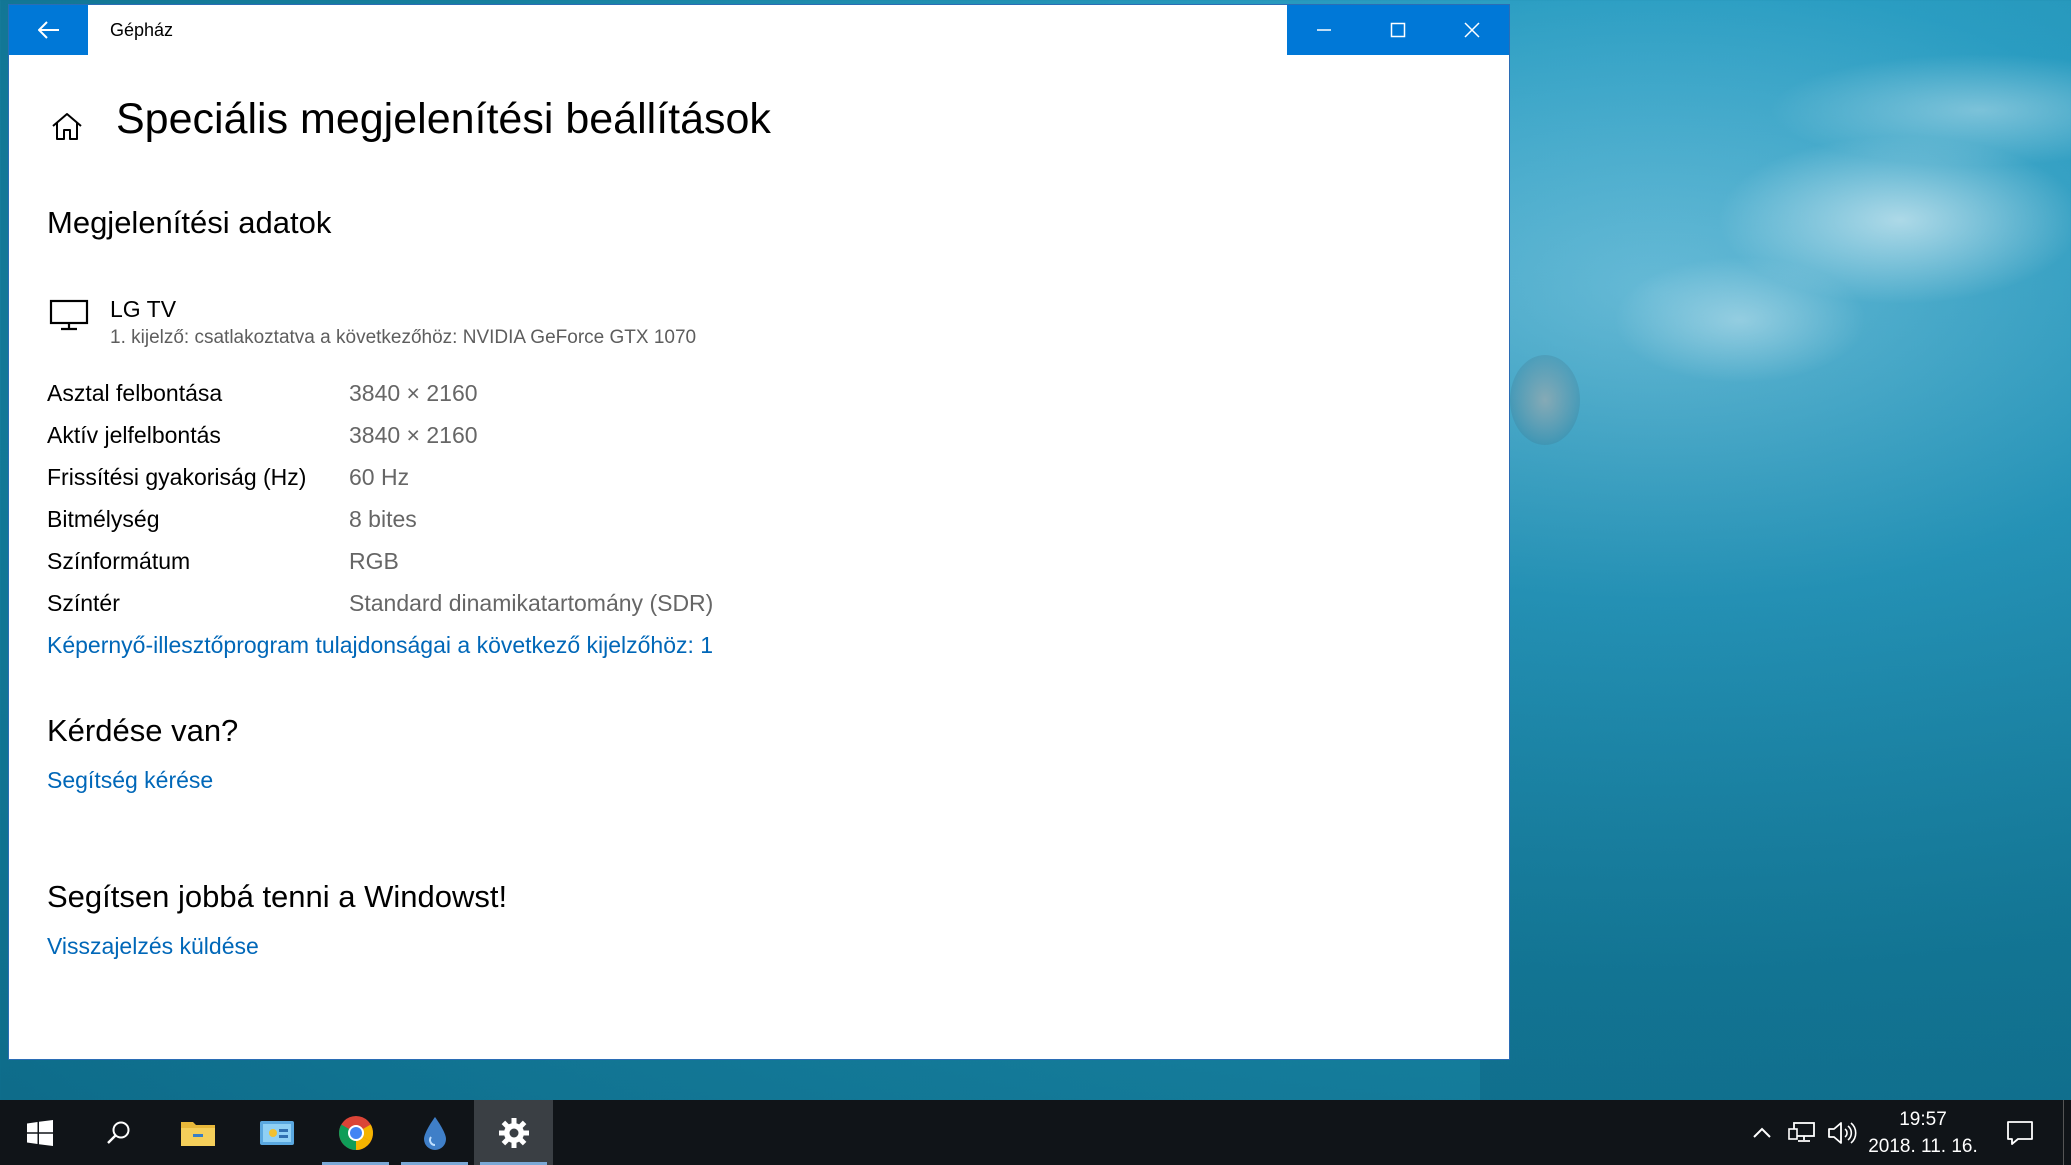 This screenshot has width=2071, height=1165. I want to click on spec-label-bit-depth: Bitmélység, so click(103, 519).